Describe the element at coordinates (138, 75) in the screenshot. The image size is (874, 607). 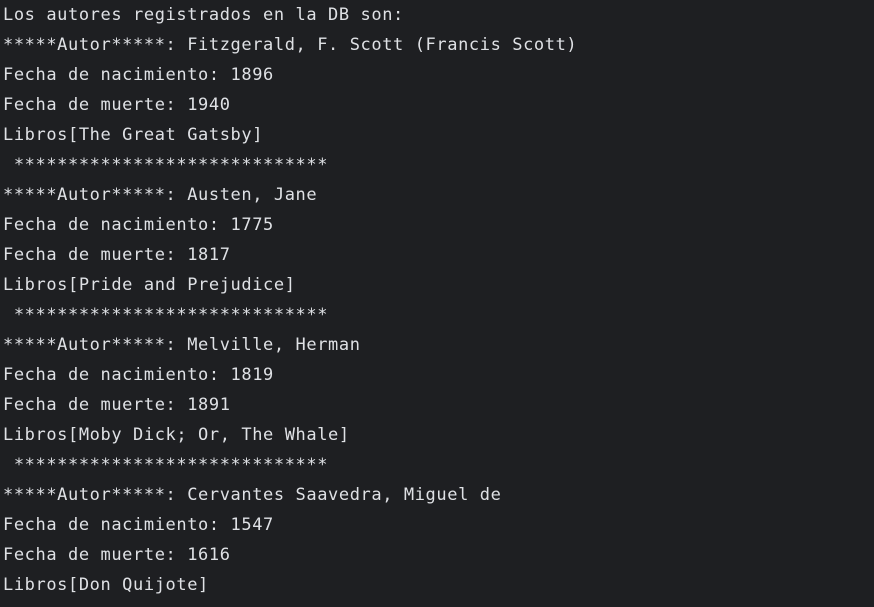
I see `birth-year-line: Fecha de nacimiento: 1896` at that location.